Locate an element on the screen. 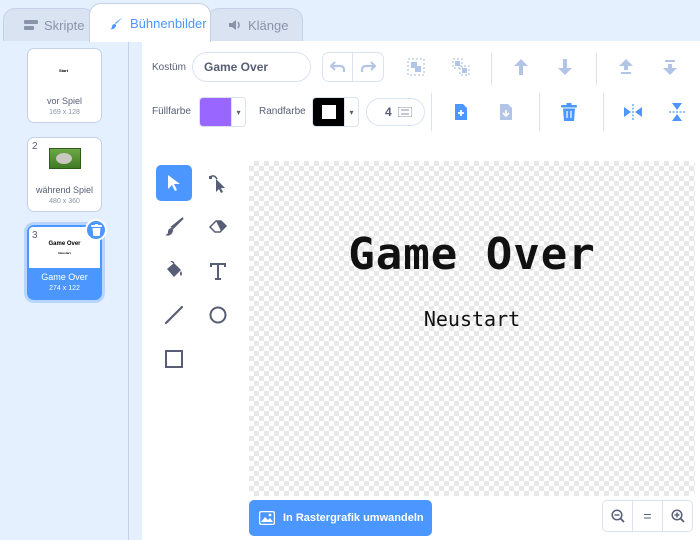 The width and height of the screenshot is (700, 540). flip-horizontal-icon is located at coordinates (633, 112).